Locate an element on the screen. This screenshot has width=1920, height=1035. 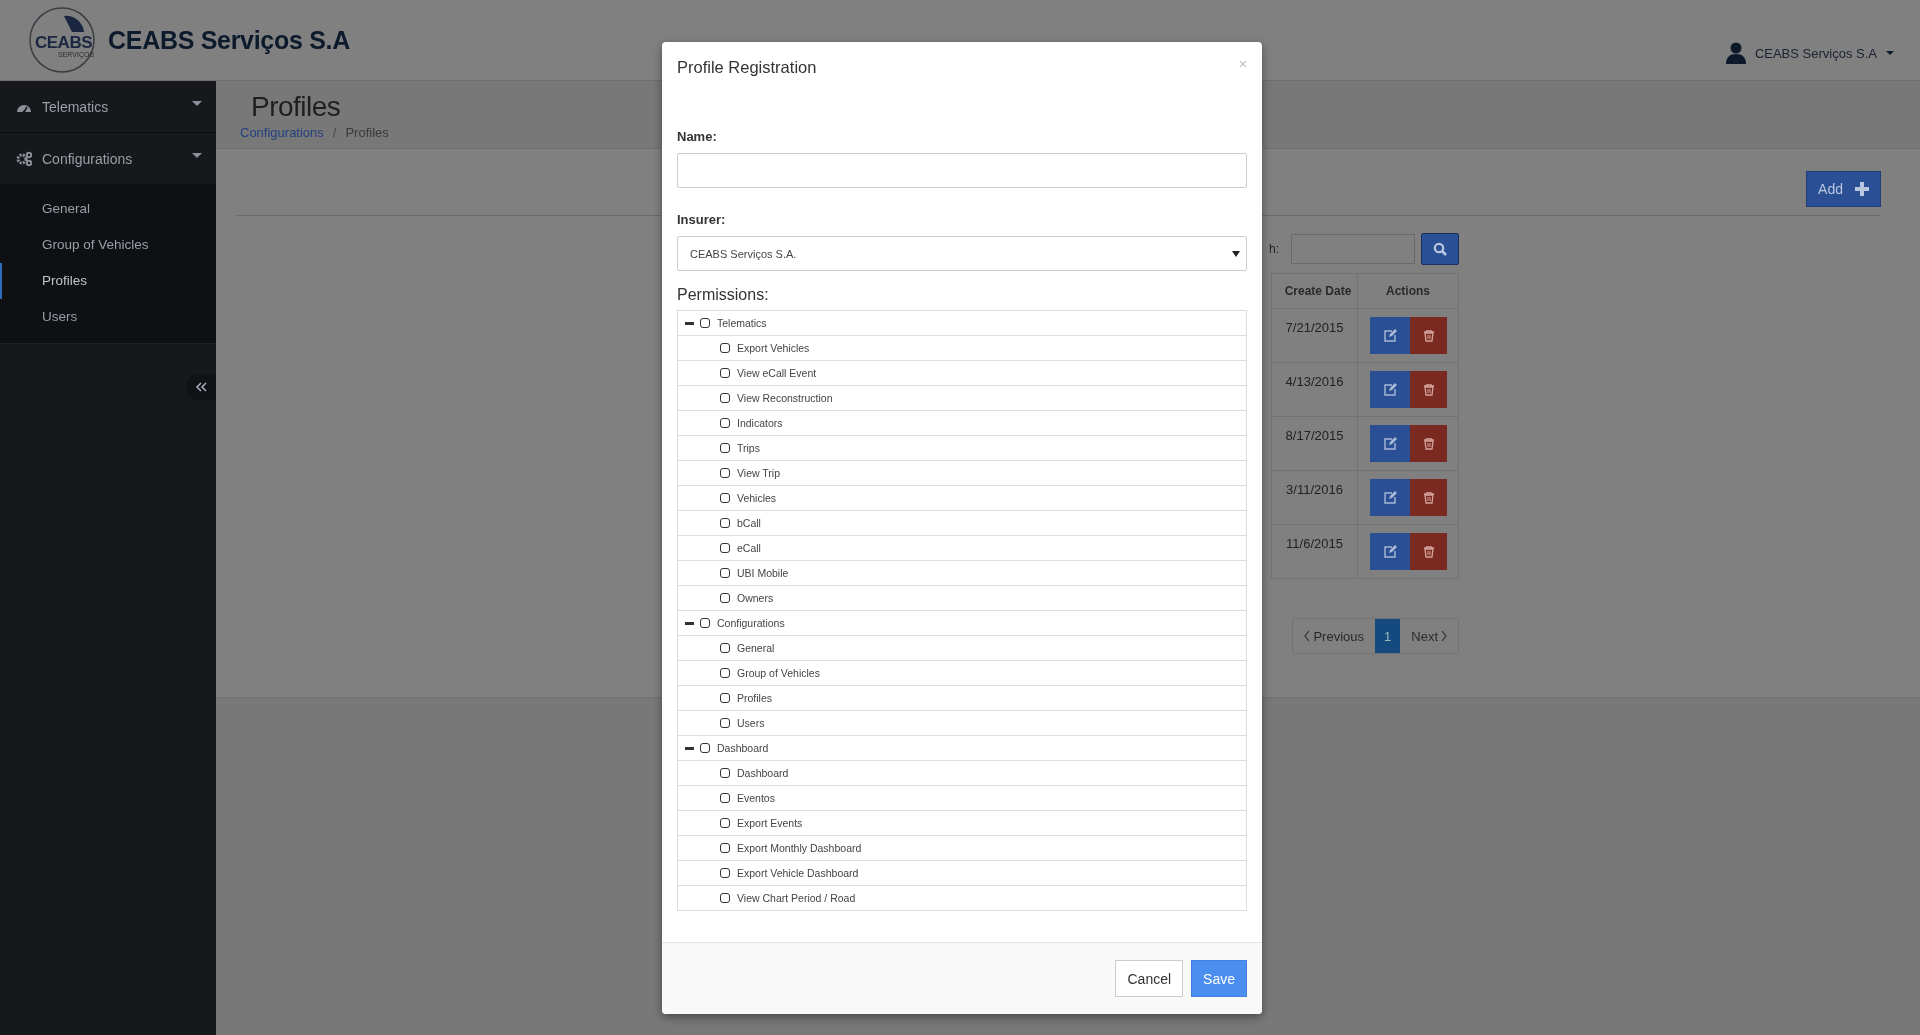
add-button: Add is located at coordinates (1843, 189).